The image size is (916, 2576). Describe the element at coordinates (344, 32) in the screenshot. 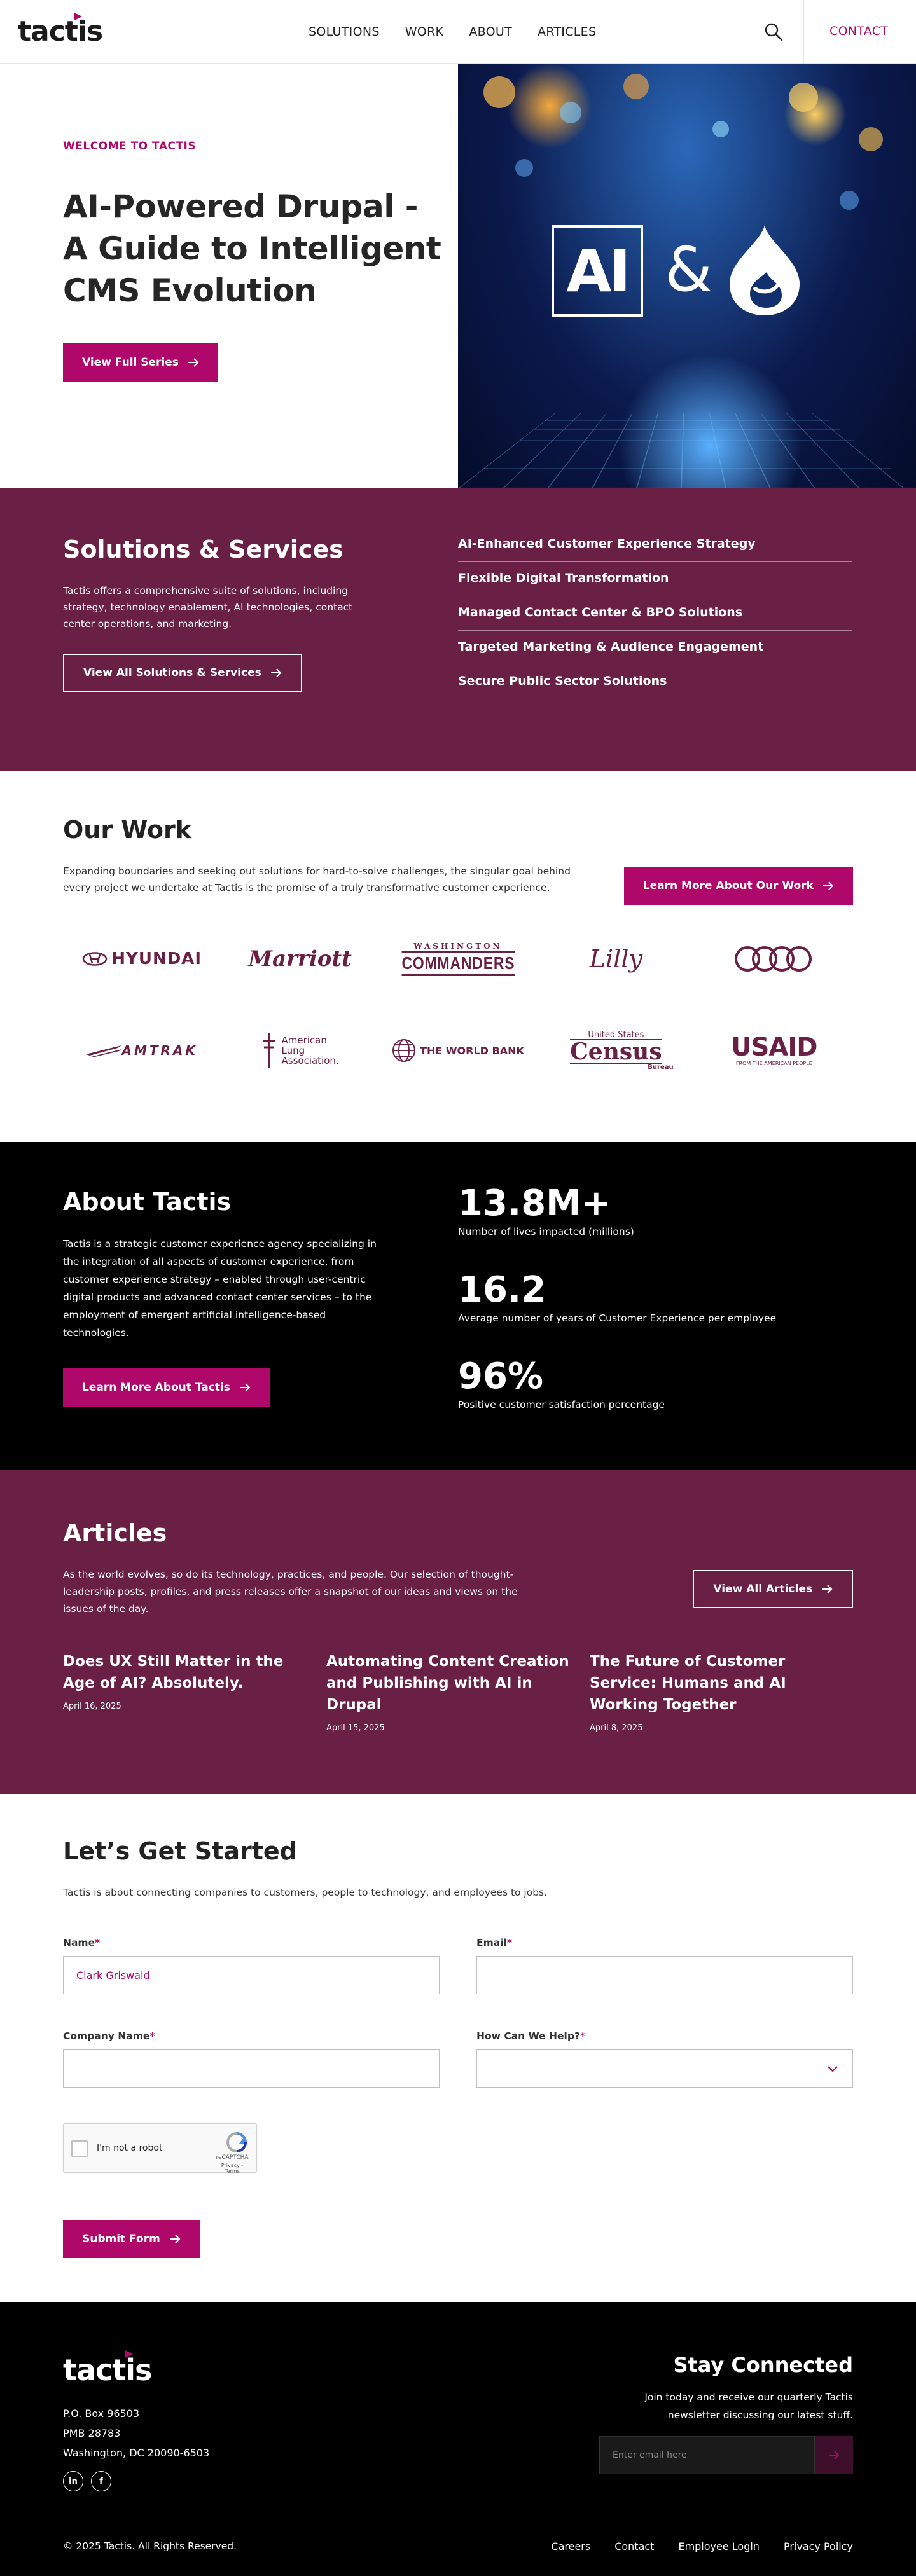

I see `nav-solutions: SOLUTIONS` at that location.